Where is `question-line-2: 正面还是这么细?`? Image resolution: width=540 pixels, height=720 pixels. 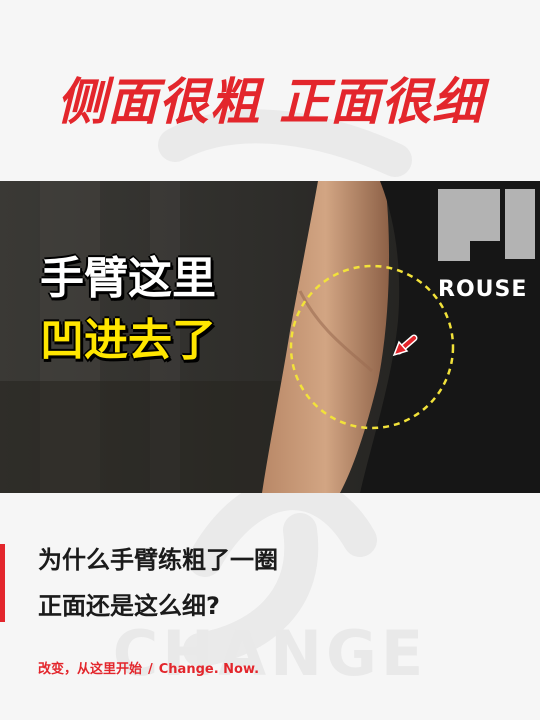 question-line-2: 正面还是这么细? is located at coordinates (129, 606).